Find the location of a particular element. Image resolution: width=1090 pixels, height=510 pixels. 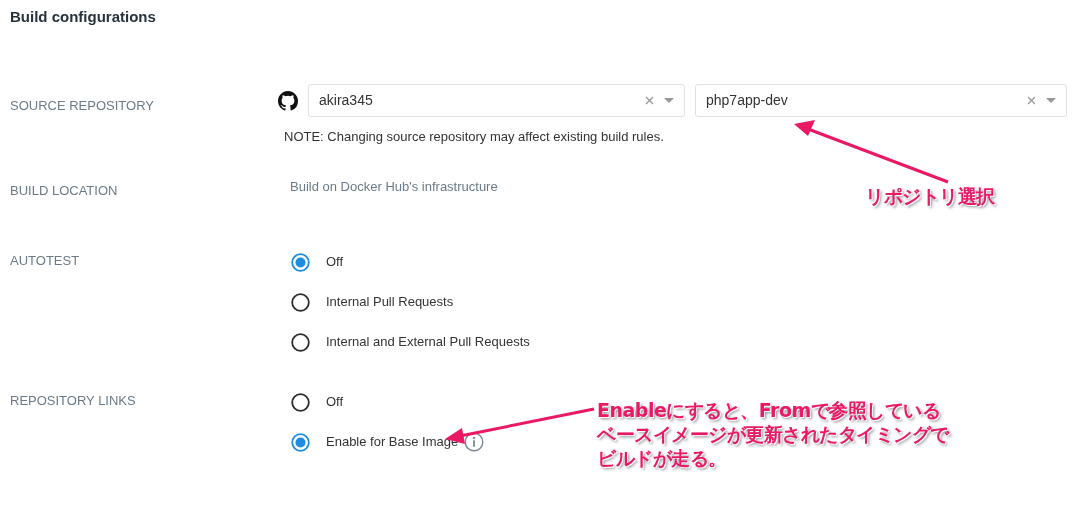

repository-select: akira345 is located at coordinates (496, 100).